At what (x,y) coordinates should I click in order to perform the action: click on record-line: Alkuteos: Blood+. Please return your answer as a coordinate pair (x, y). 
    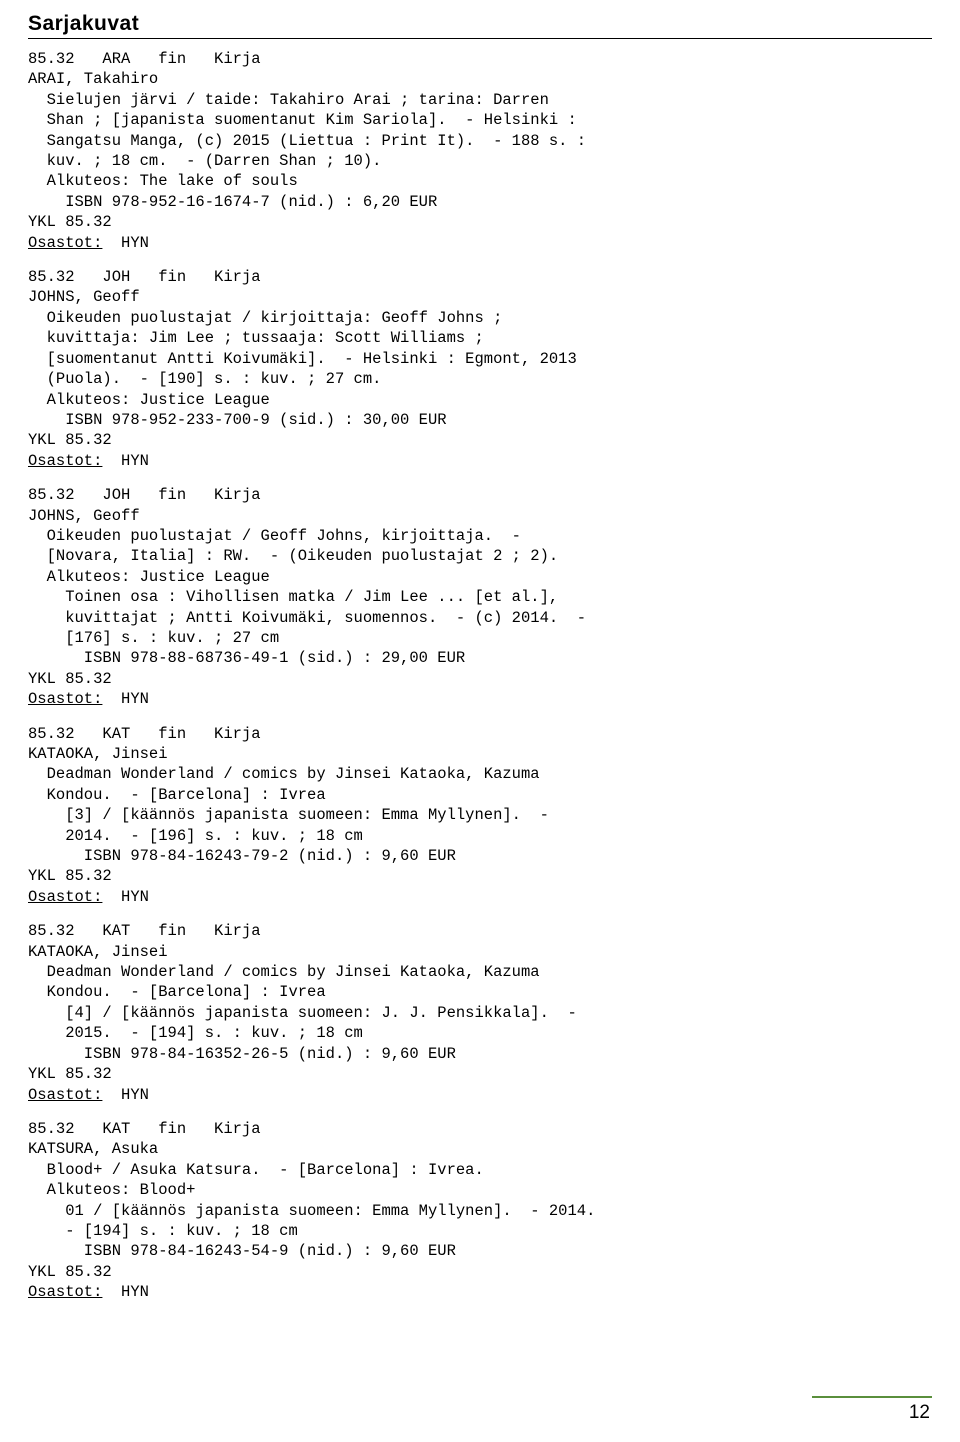
    Looking at the image, I should click on (112, 1190).